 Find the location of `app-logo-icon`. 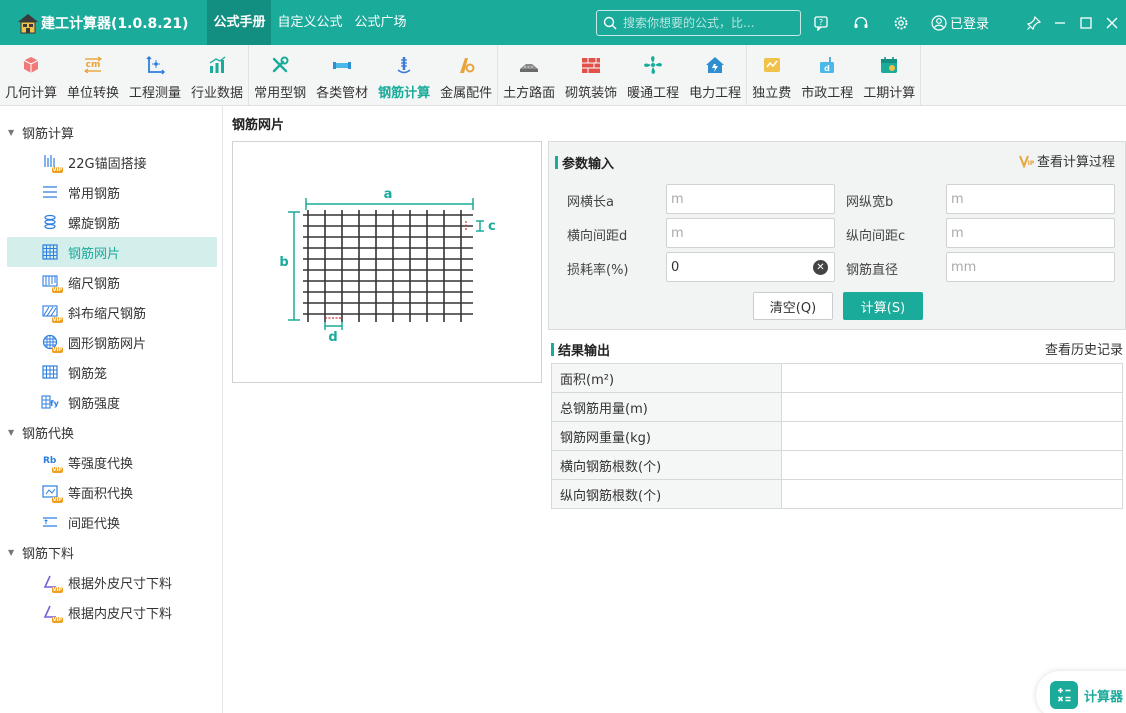

app-logo-icon is located at coordinates (28, 23).